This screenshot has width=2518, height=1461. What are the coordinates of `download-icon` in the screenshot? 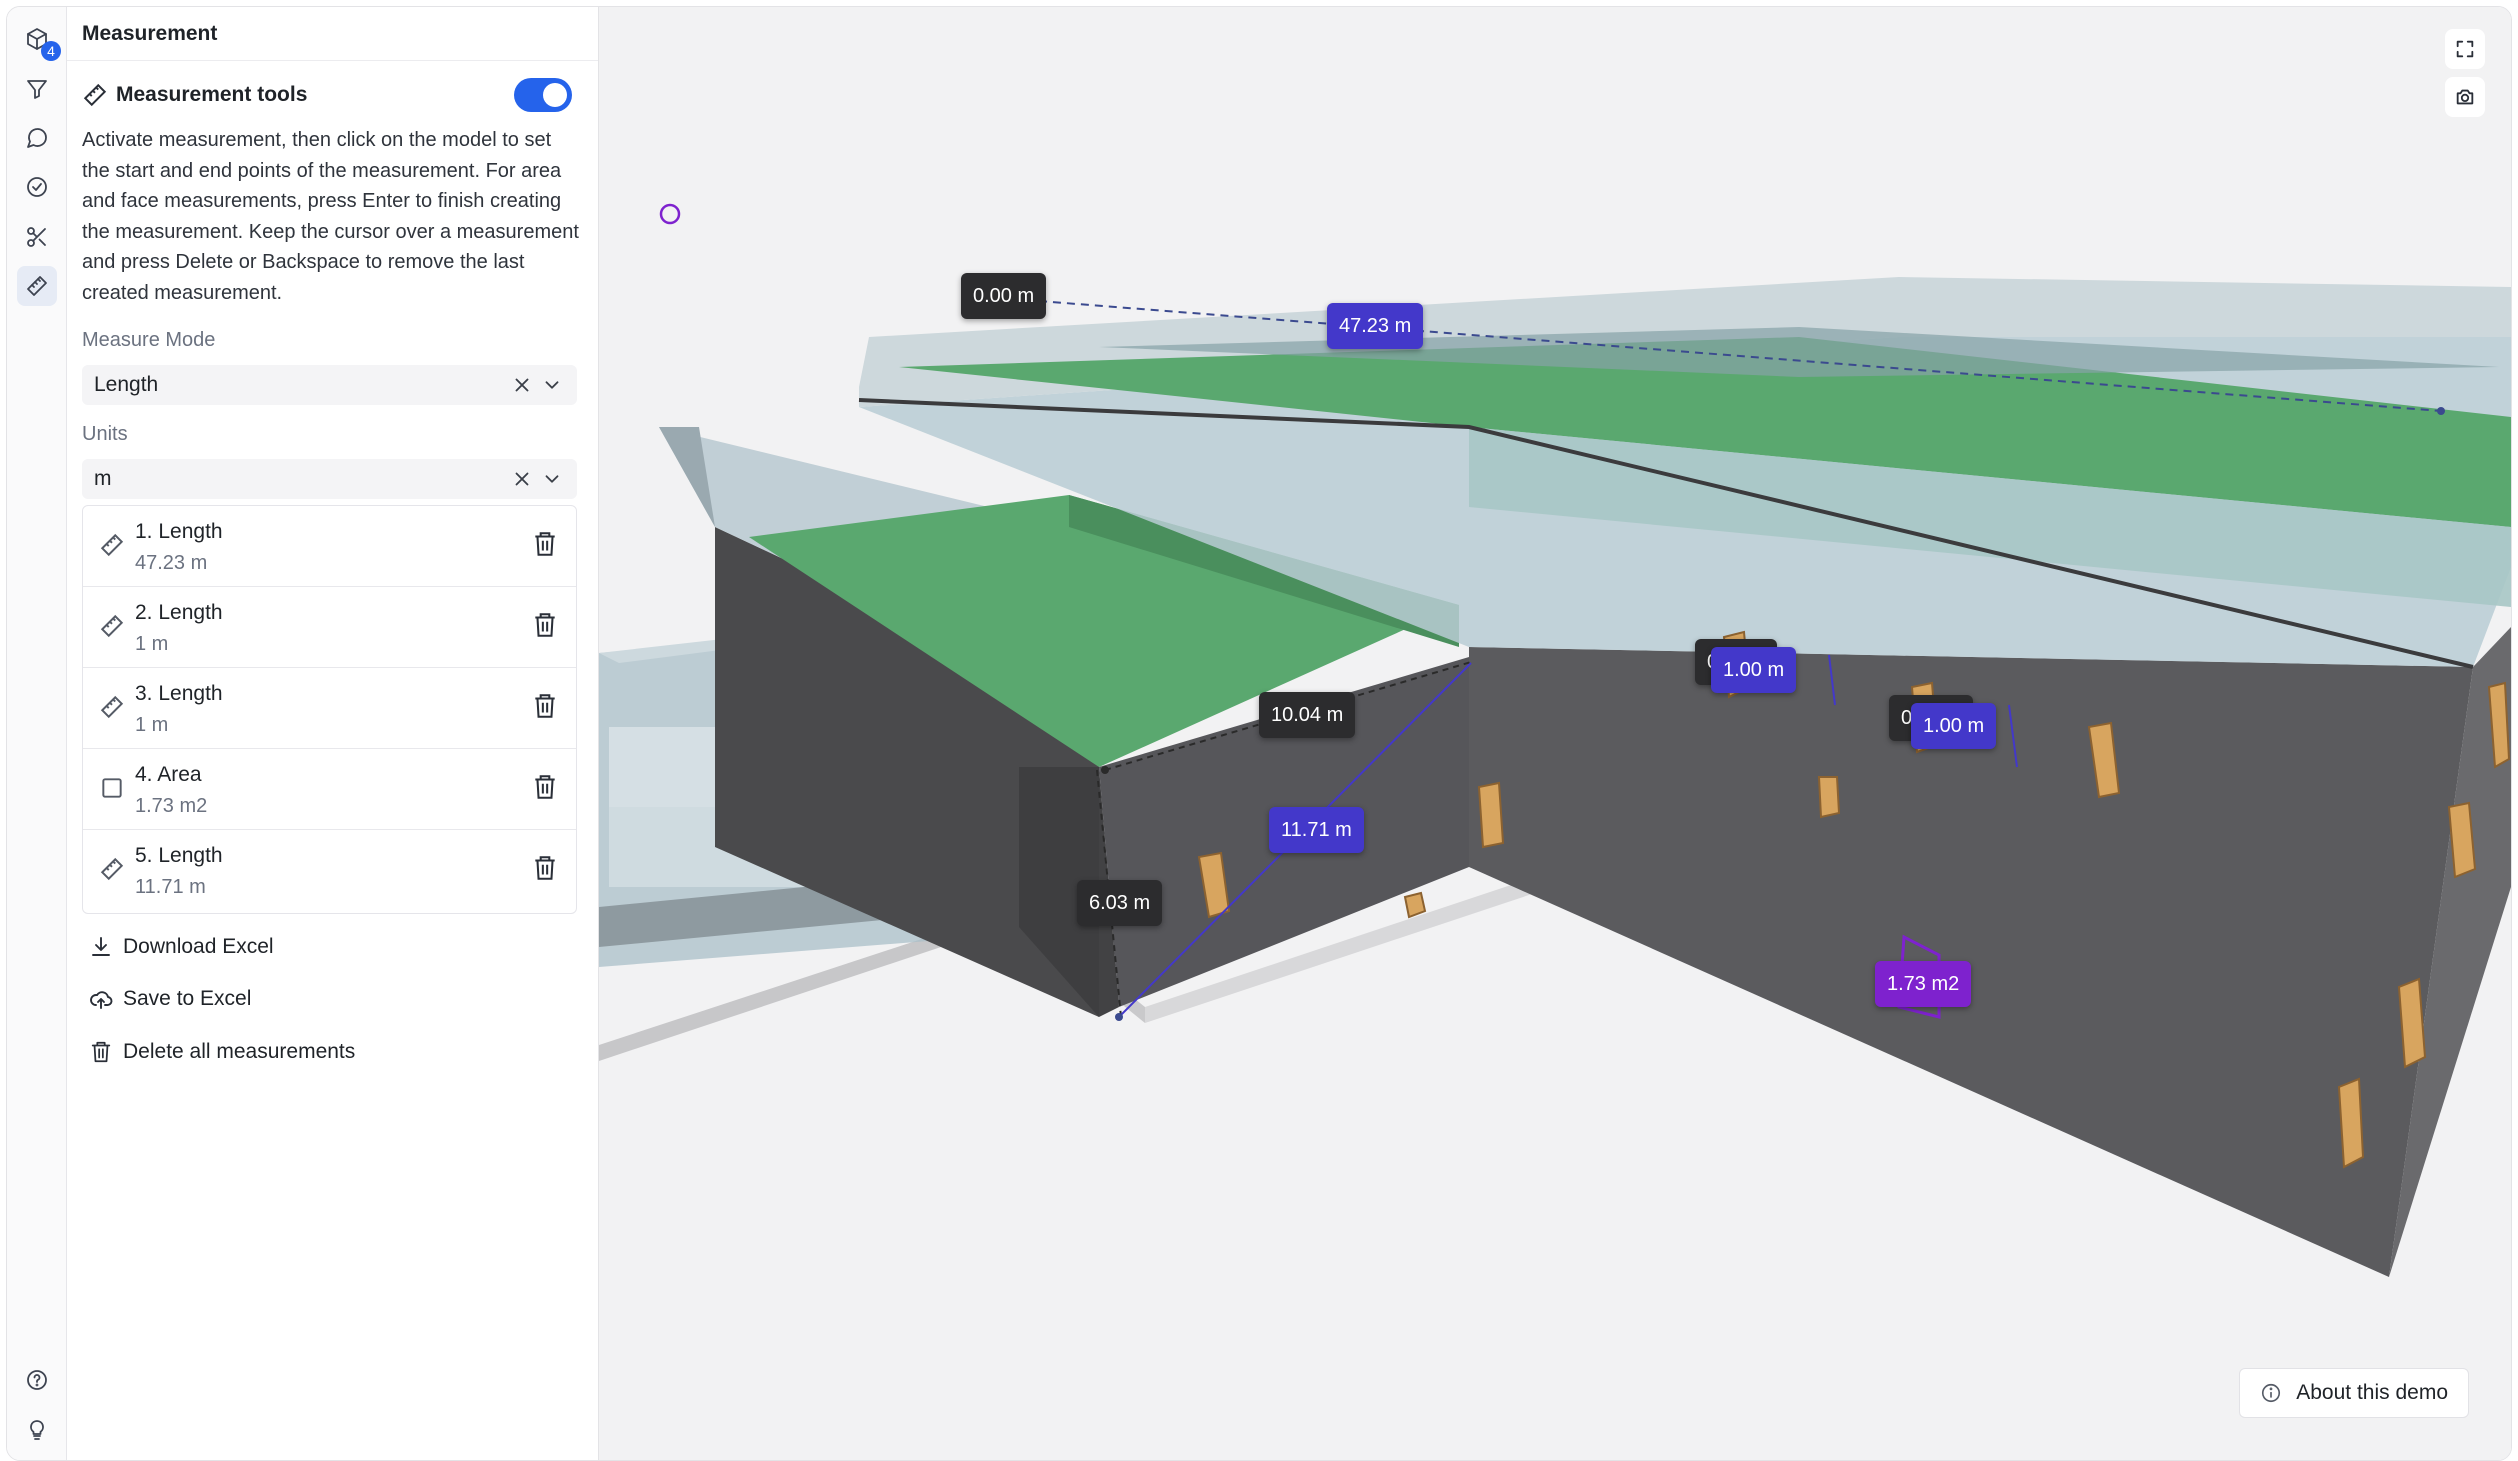 It's located at (101, 946).